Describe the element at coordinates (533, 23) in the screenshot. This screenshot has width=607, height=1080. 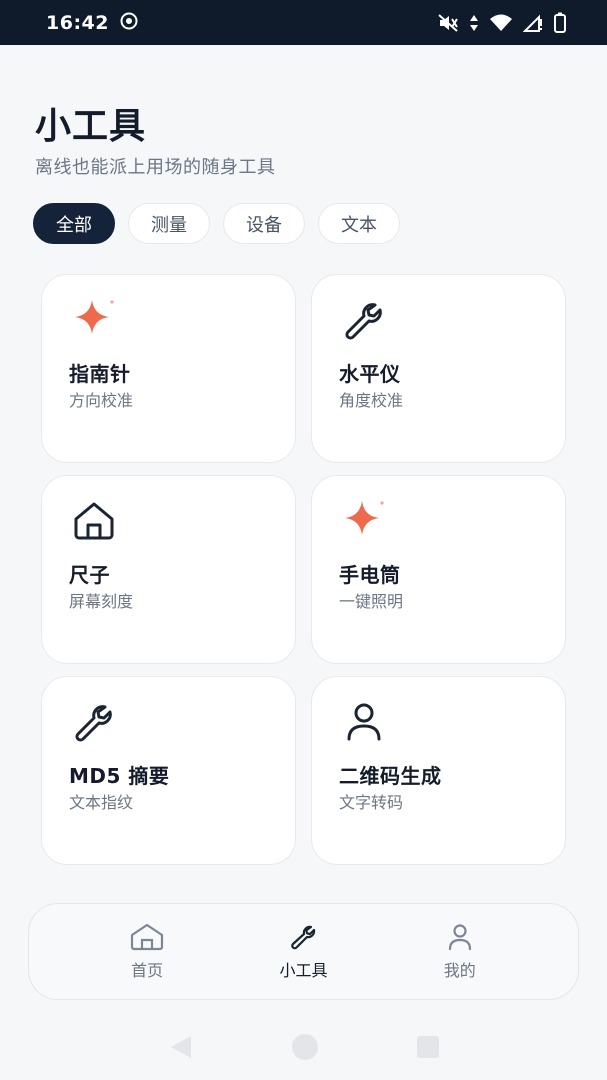
I see `signal-icon` at that location.